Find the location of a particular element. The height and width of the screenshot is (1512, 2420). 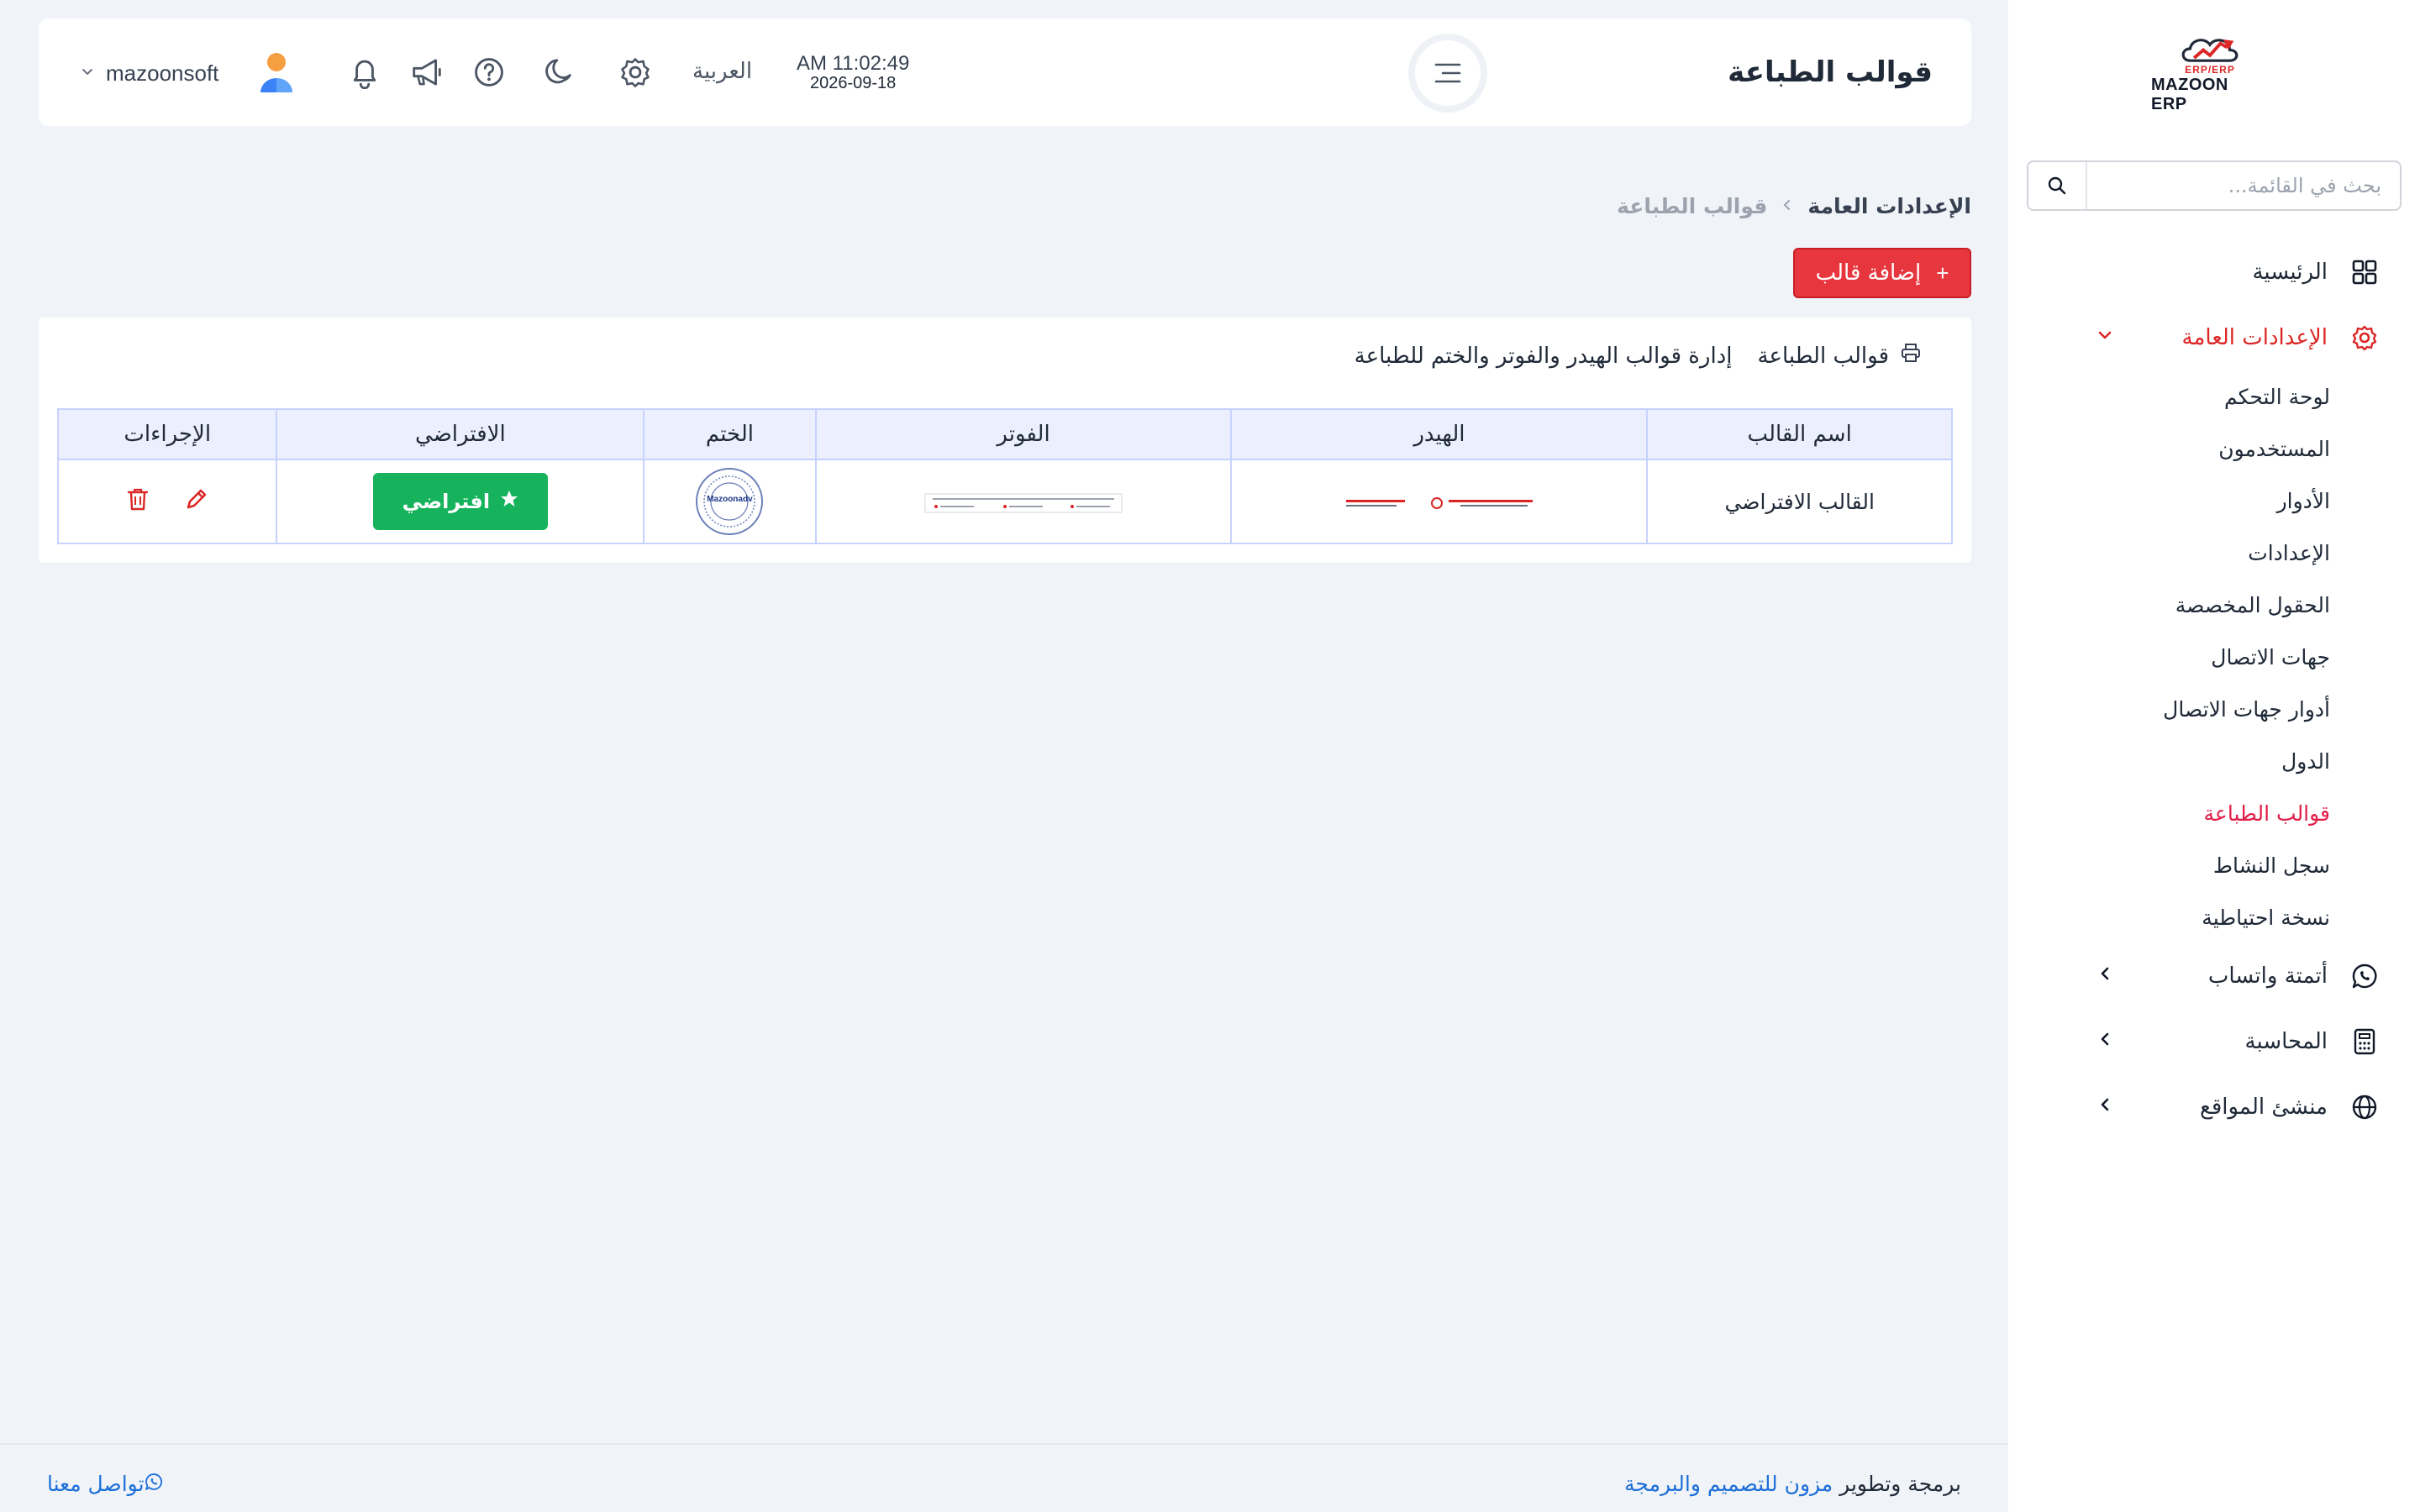

sidebar-item-whatsapp: أتمتة واتساب is located at coordinates (2214, 976).